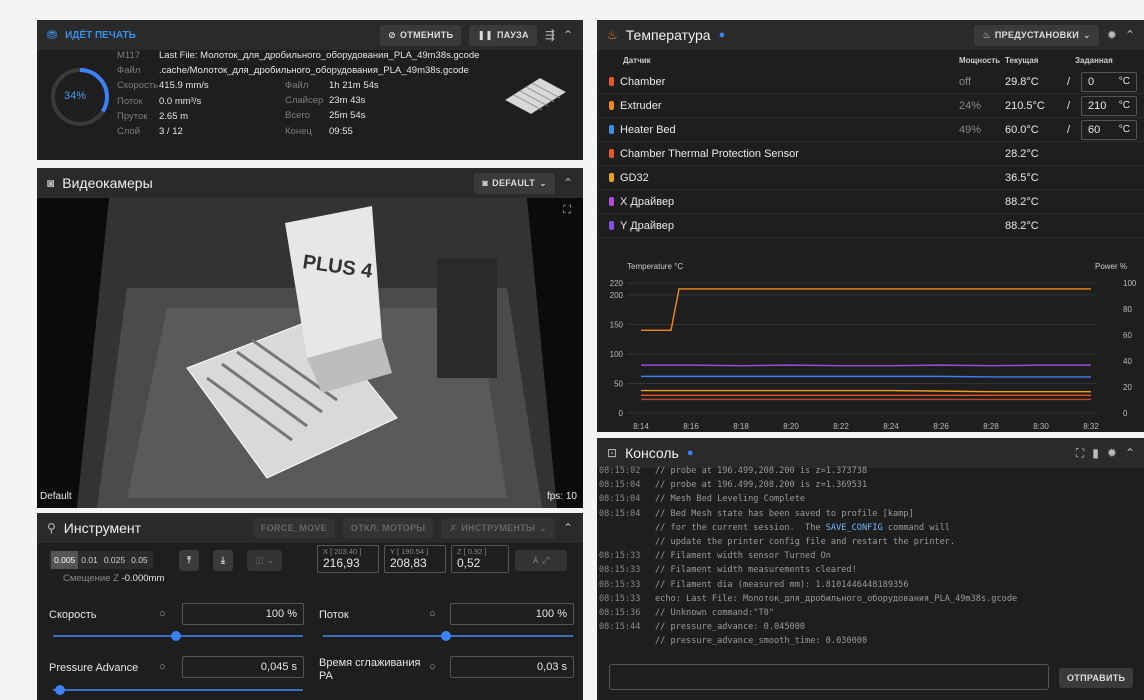 The image size is (1144, 700). Describe the element at coordinates (617, 295) in the screenshot. I see `chart-y-tick: 200` at that location.